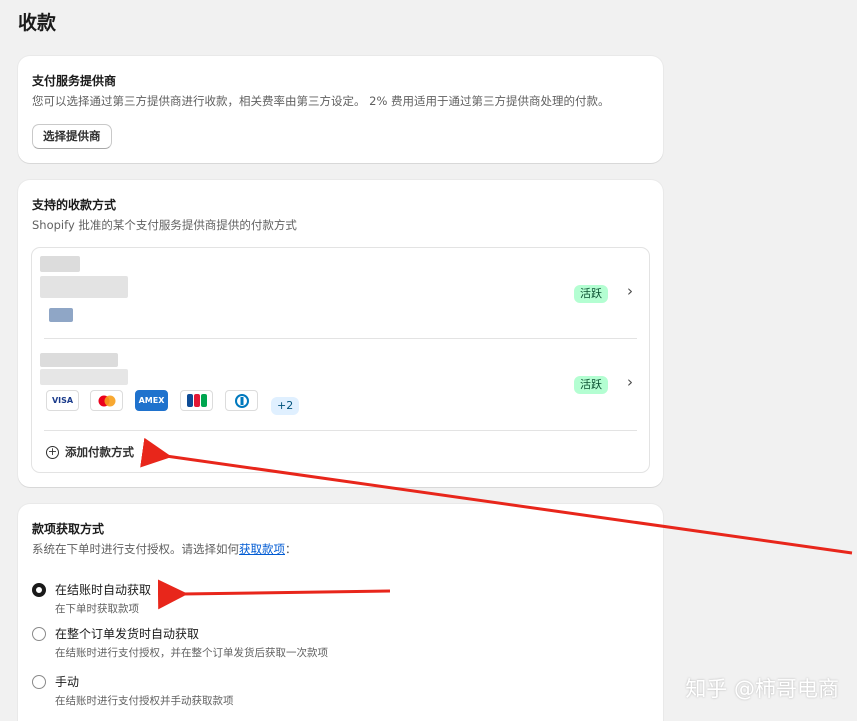 Image resolution: width=857 pixels, height=721 pixels. Describe the element at coordinates (127, 634) in the screenshot. I see `option-label: 在整个订单发货时自动获取` at that location.